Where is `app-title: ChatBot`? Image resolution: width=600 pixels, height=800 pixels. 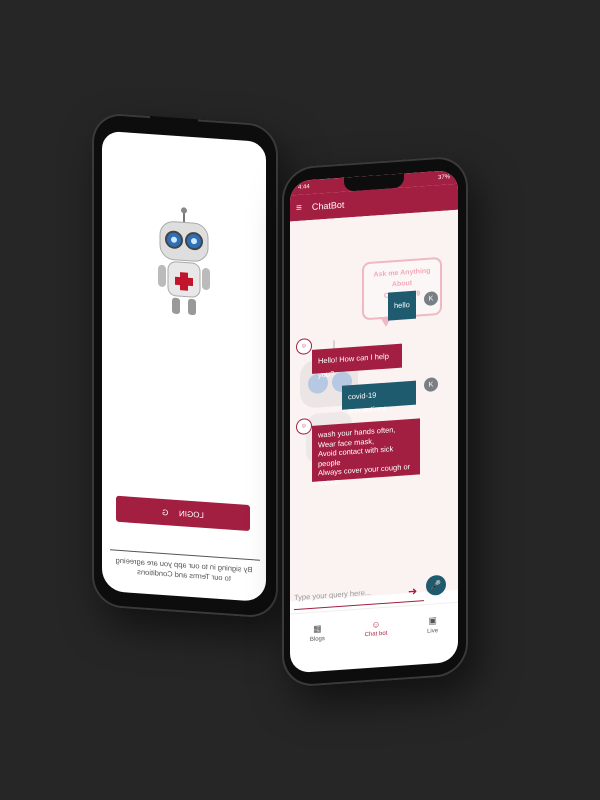
app-title: ChatBot is located at coordinates (328, 205).